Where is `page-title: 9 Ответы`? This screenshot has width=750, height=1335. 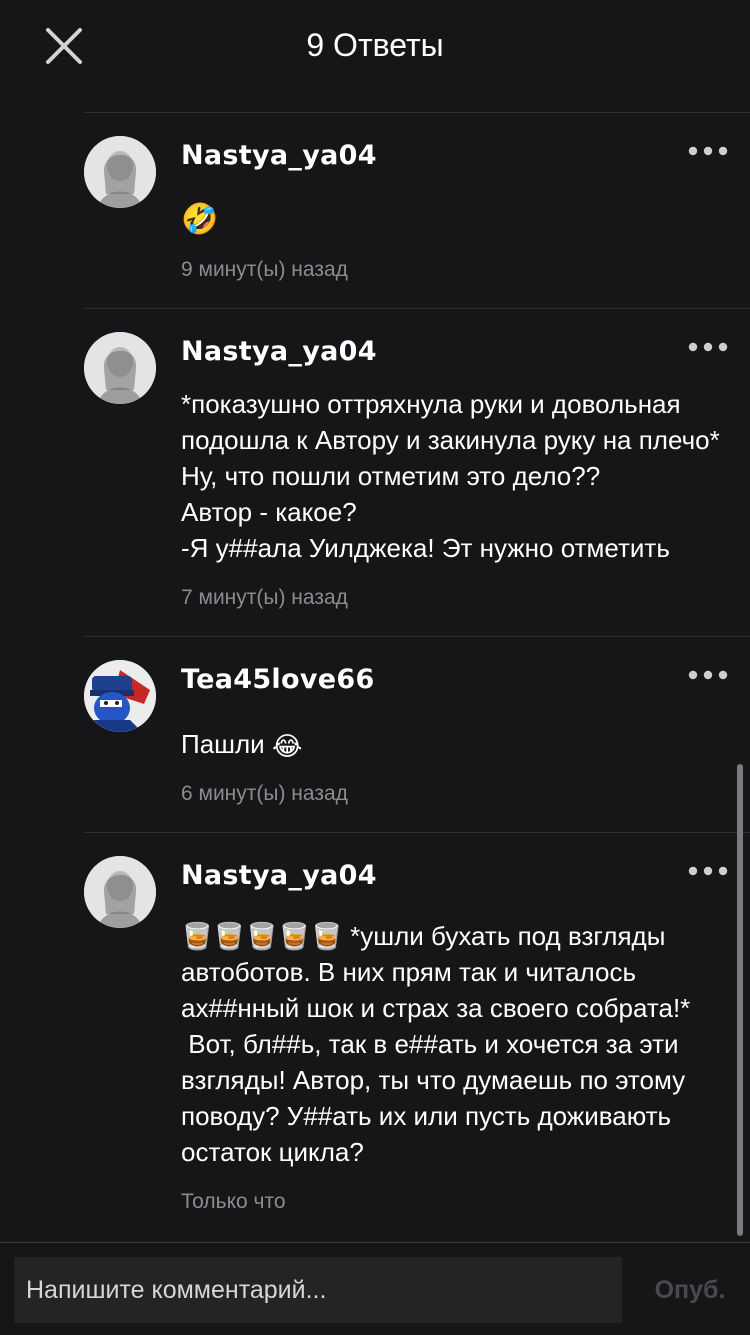 page-title: 9 Ответы is located at coordinates (375, 45).